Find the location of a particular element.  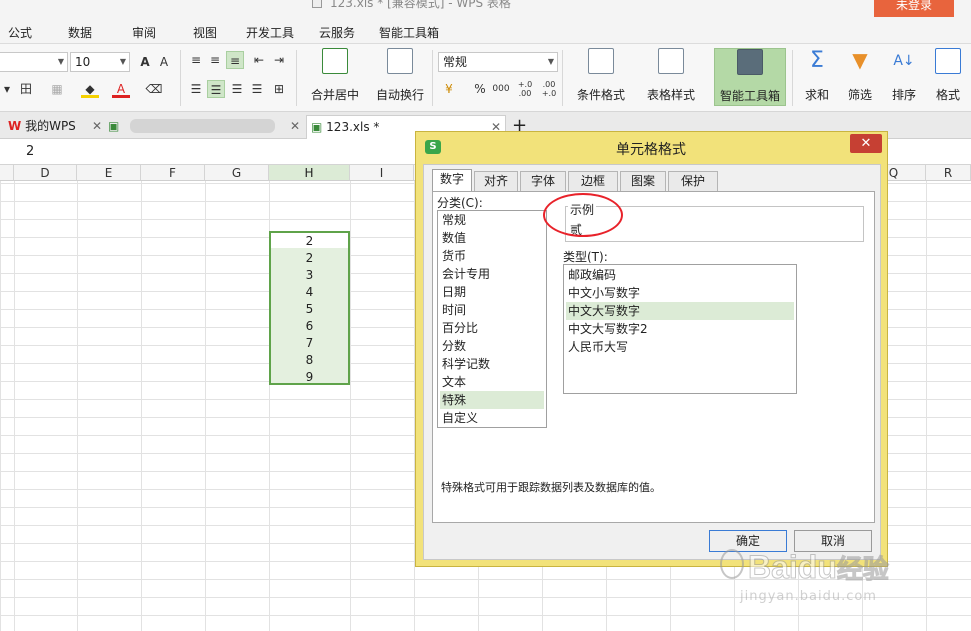

grid-lines-icon: ▦ is located at coordinates (57, 89).